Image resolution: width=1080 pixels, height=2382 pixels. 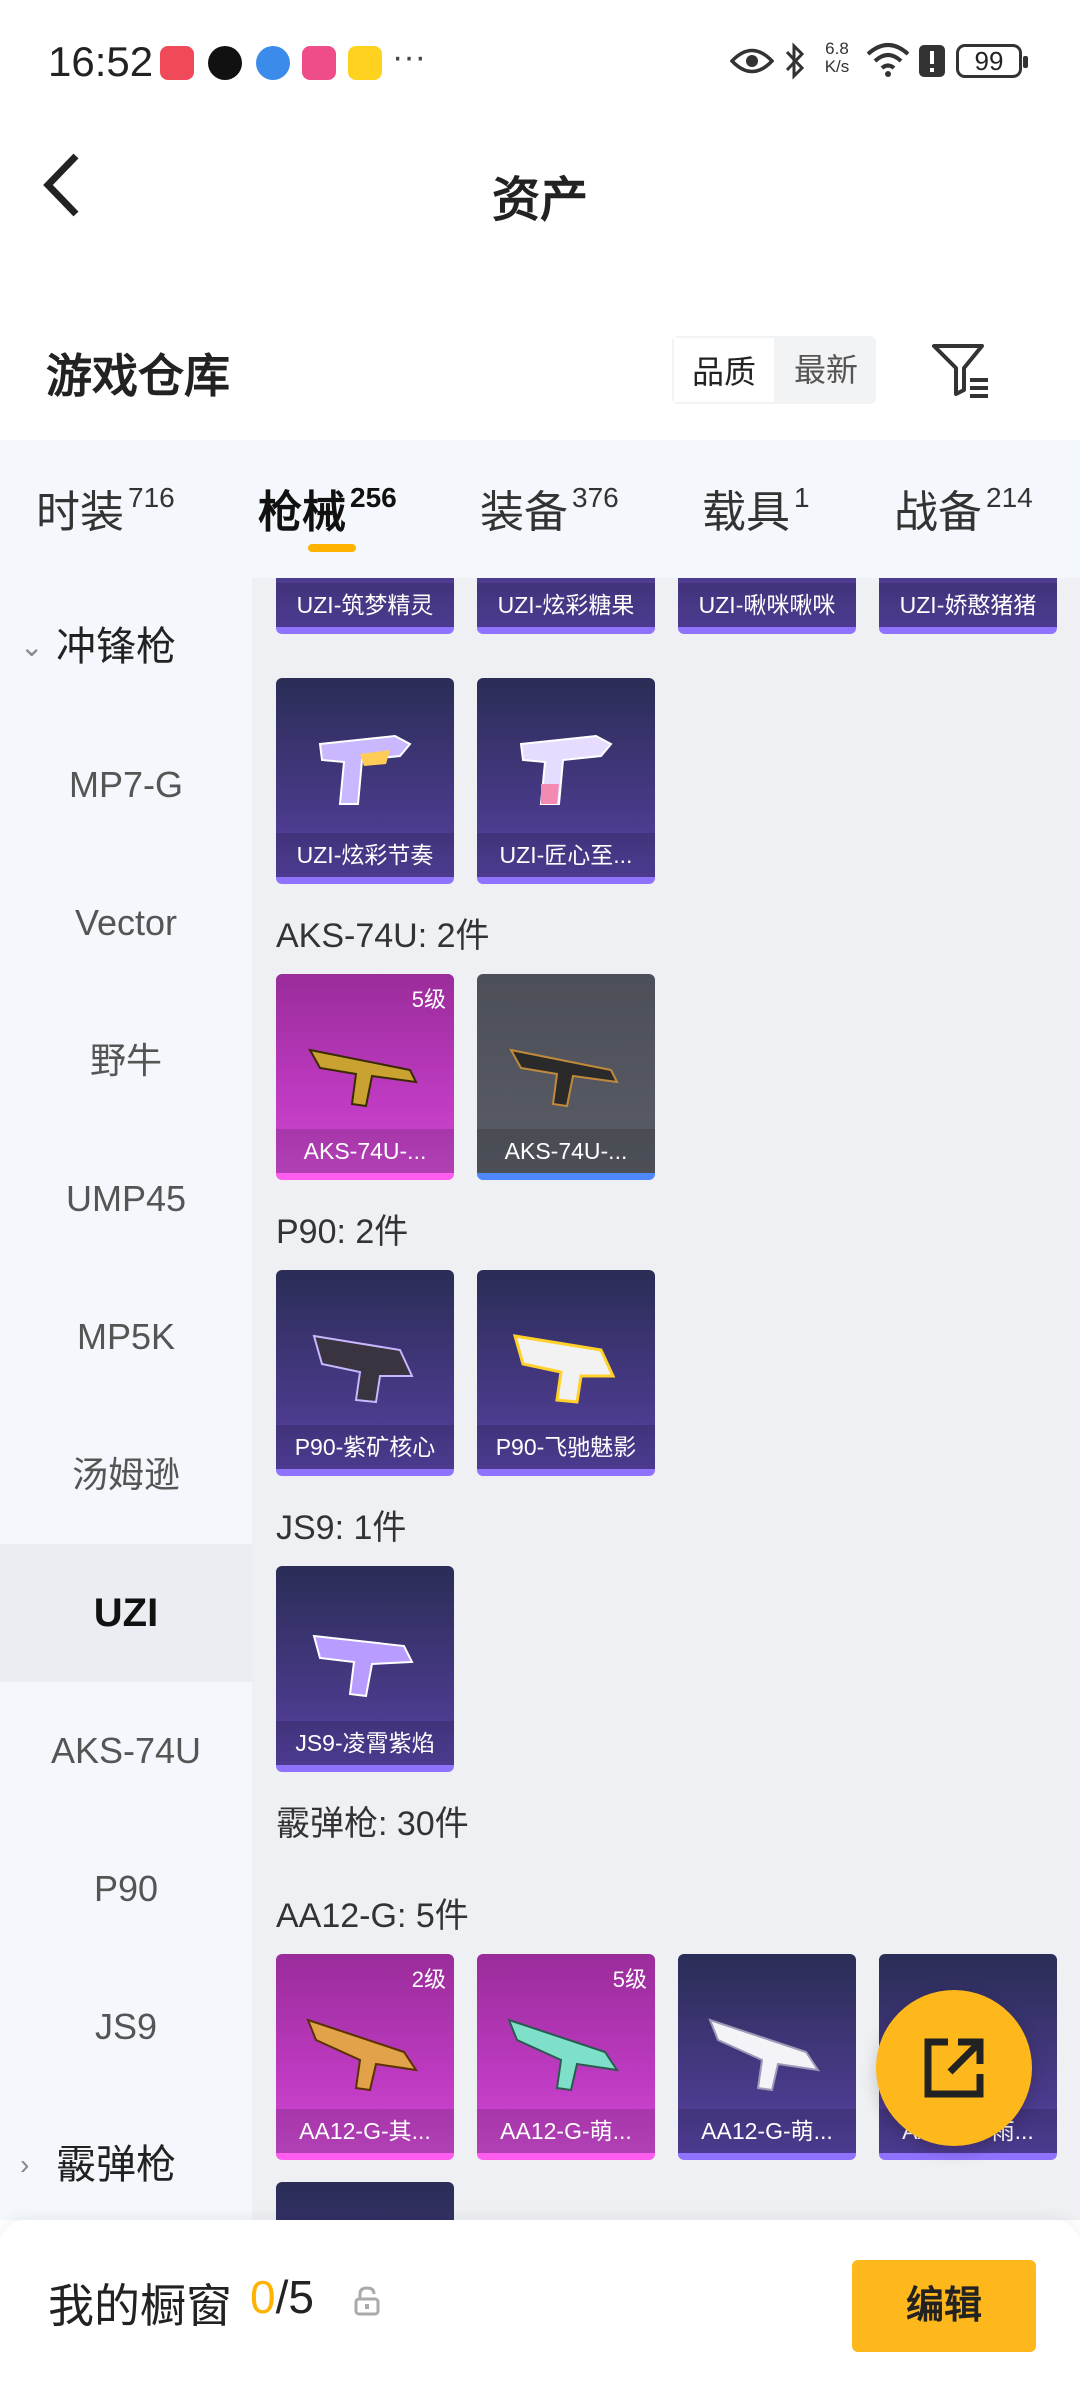 I want to click on tab-count: 376, so click(x=595, y=497).